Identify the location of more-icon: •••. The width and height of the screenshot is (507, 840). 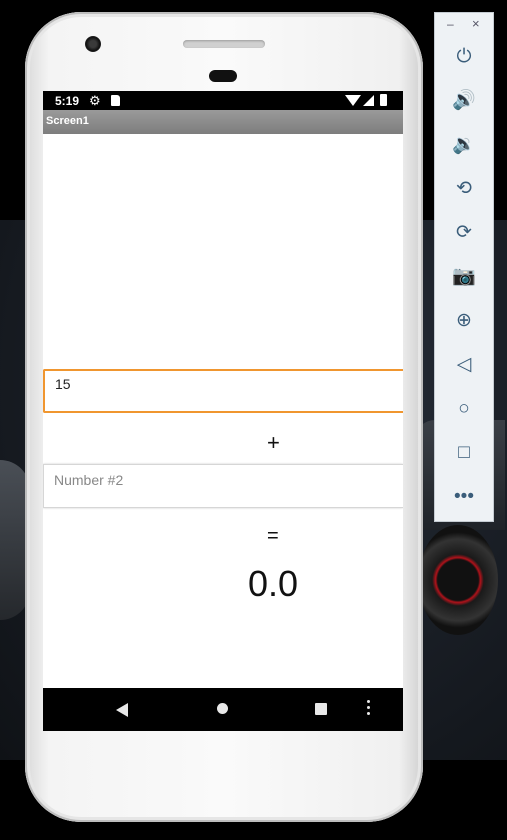
(464, 496).